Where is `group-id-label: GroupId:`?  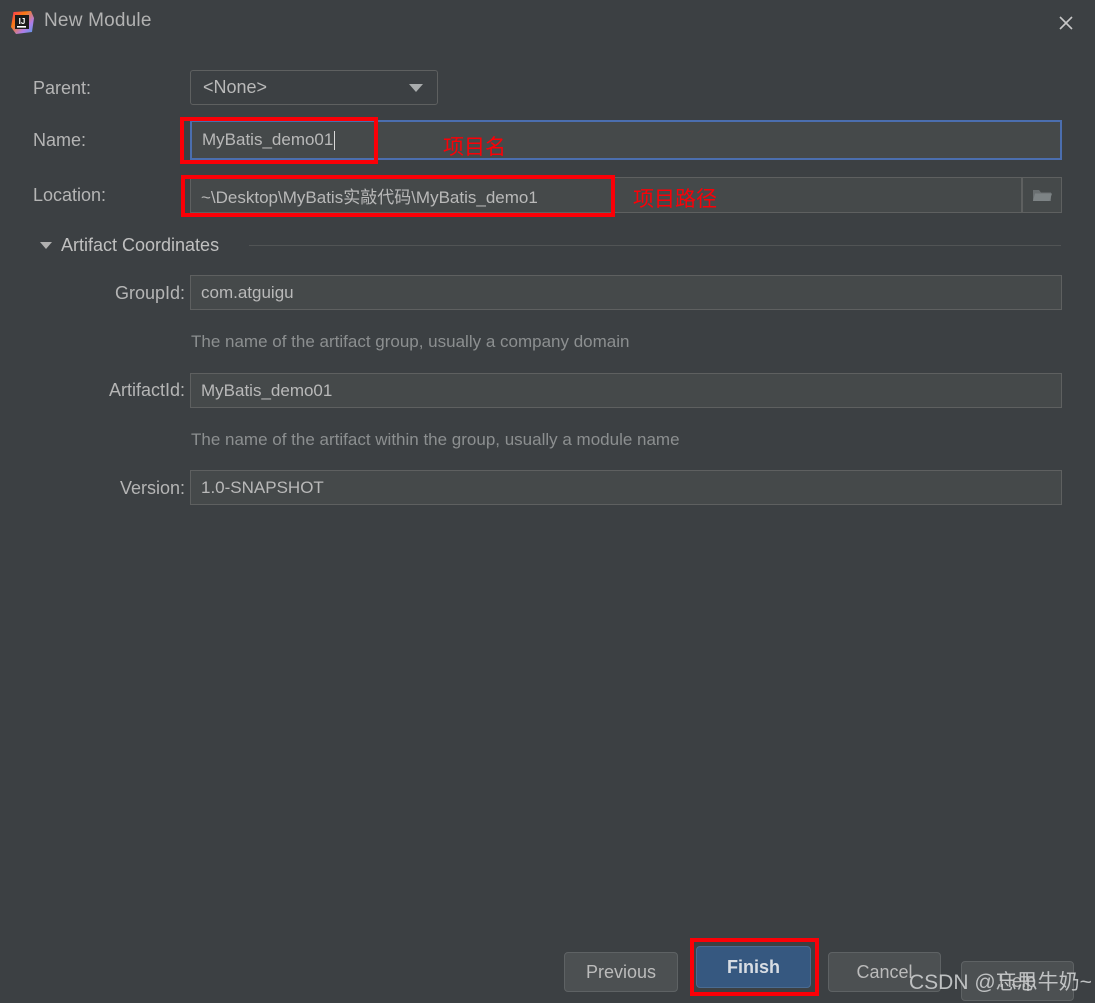 group-id-label: GroupId: is located at coordinates (149, 293).